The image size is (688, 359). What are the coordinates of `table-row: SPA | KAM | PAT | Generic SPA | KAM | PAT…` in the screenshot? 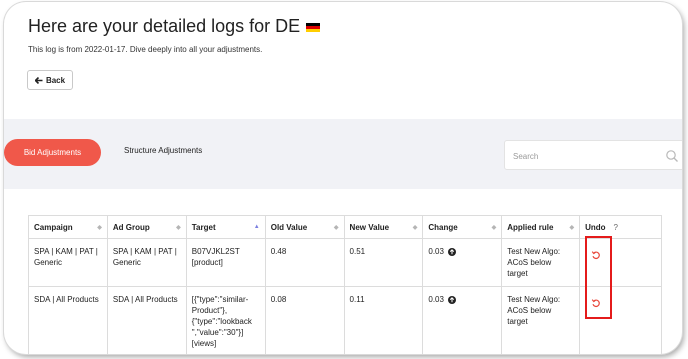 It's located at (345, 262).